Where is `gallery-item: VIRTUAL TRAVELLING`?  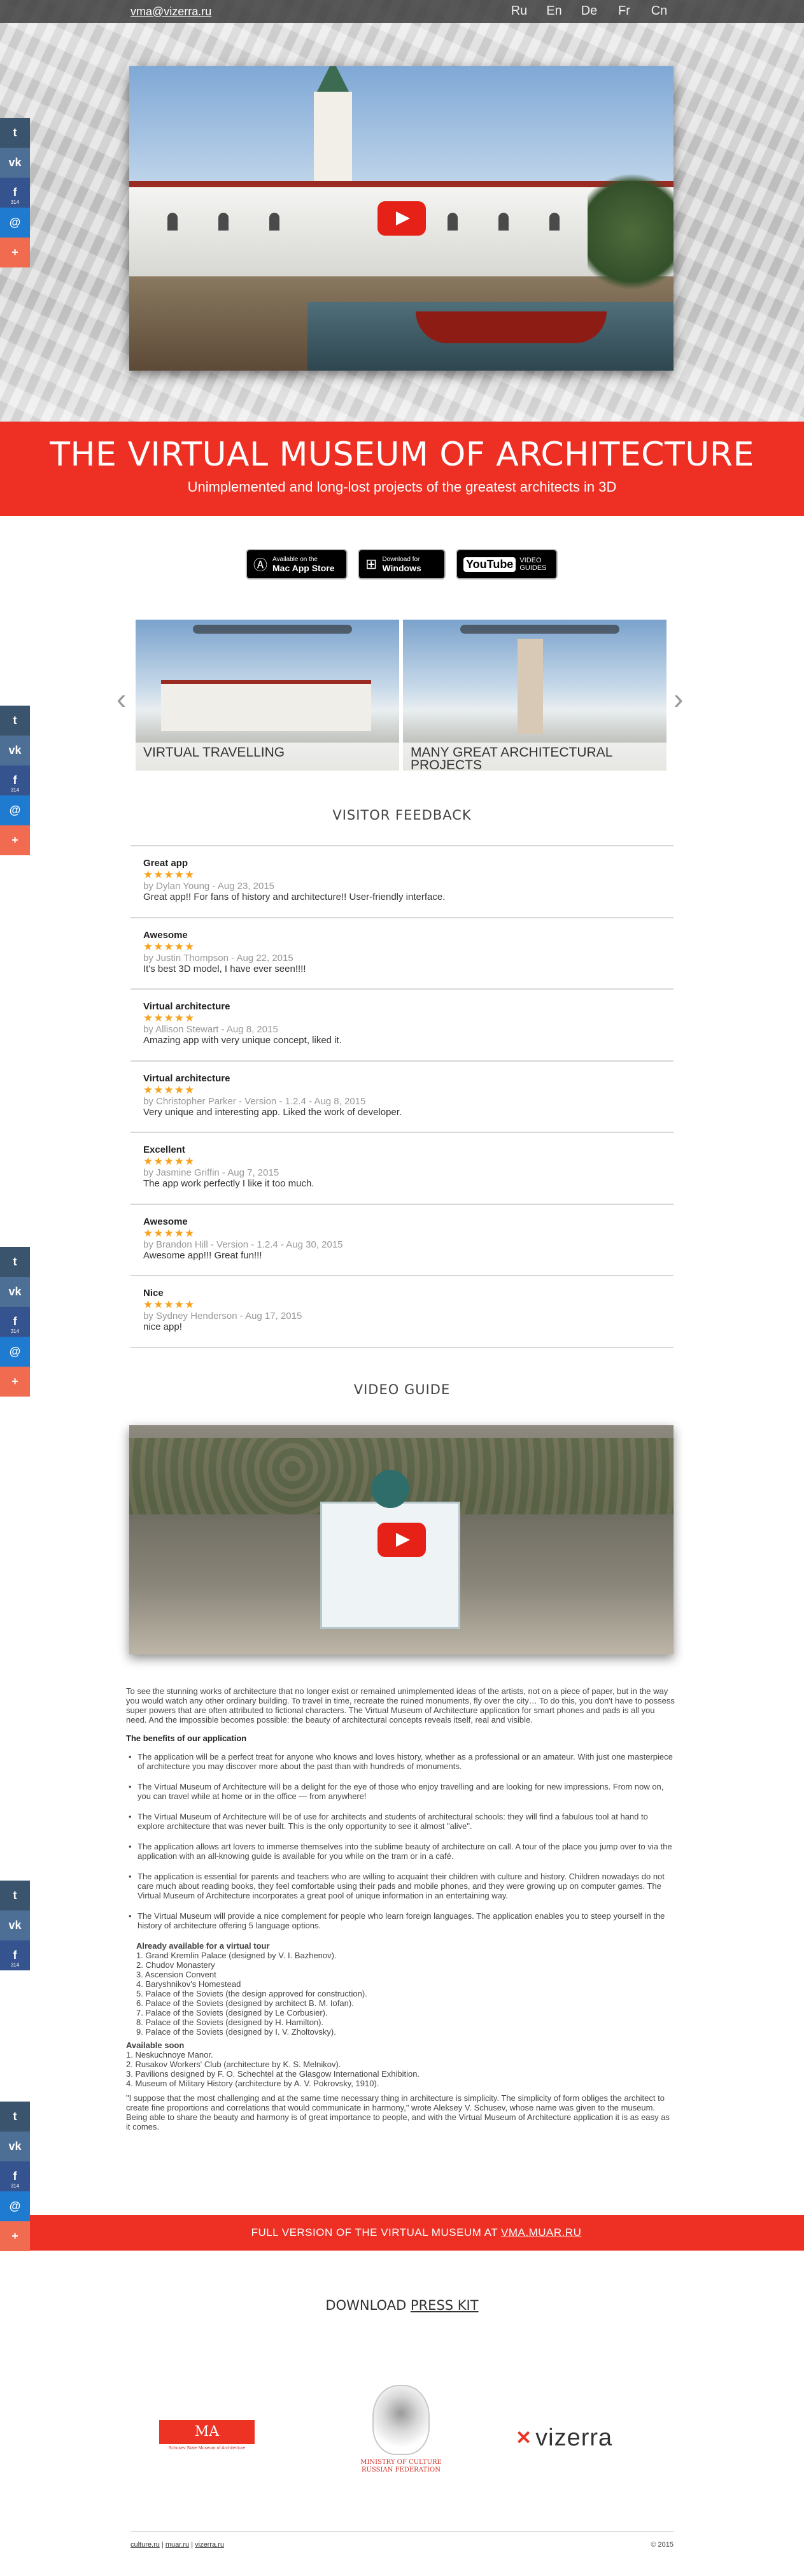 gallery-item: VIRTUAL TRAVELLING is located at coordinates (267, 696).